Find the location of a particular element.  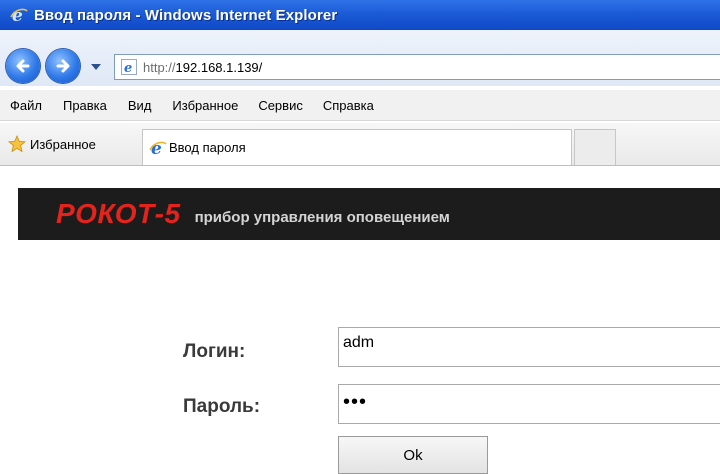

header-banner: РОКОТ-5 прибор управления оповещением is located at coordinates (369, 214).